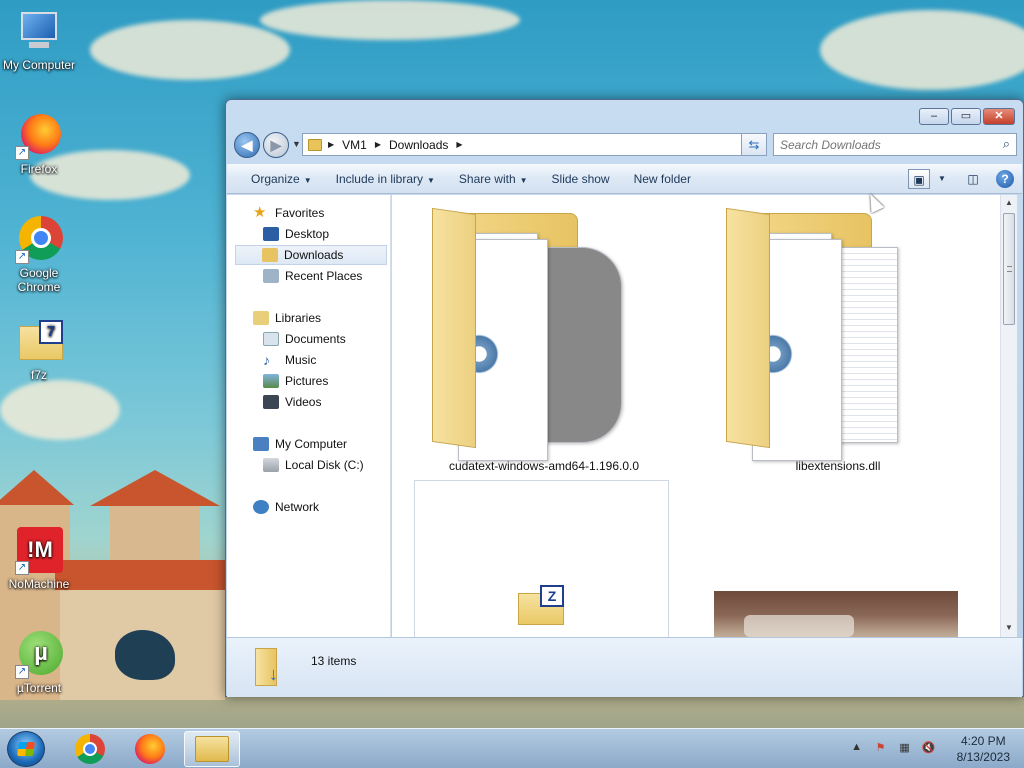 The width and height of the screenshot is (1024, 768). I want to click on desktop-icon-utorrent: µ ↗ µTorrent, so click(39, 663).